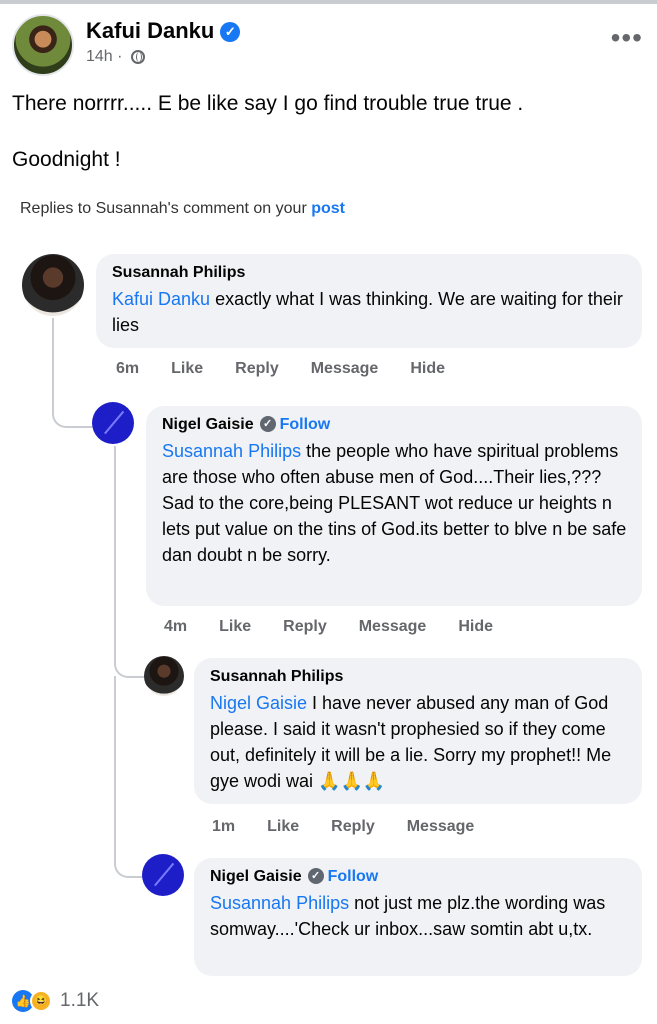  What do you see at coordinates (150, 30) in the screenshot?
I see `post-author-name: Kafui Danku` at bounding box center [150, 30].